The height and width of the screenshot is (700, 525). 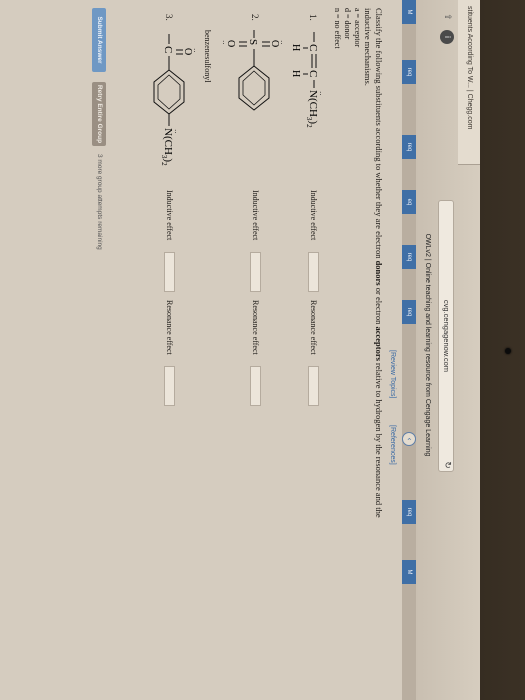 What do you see at coordinates (409, 202) in the screenshot?
I see `sidebar-item: eq` at bounding box center [409, 202].